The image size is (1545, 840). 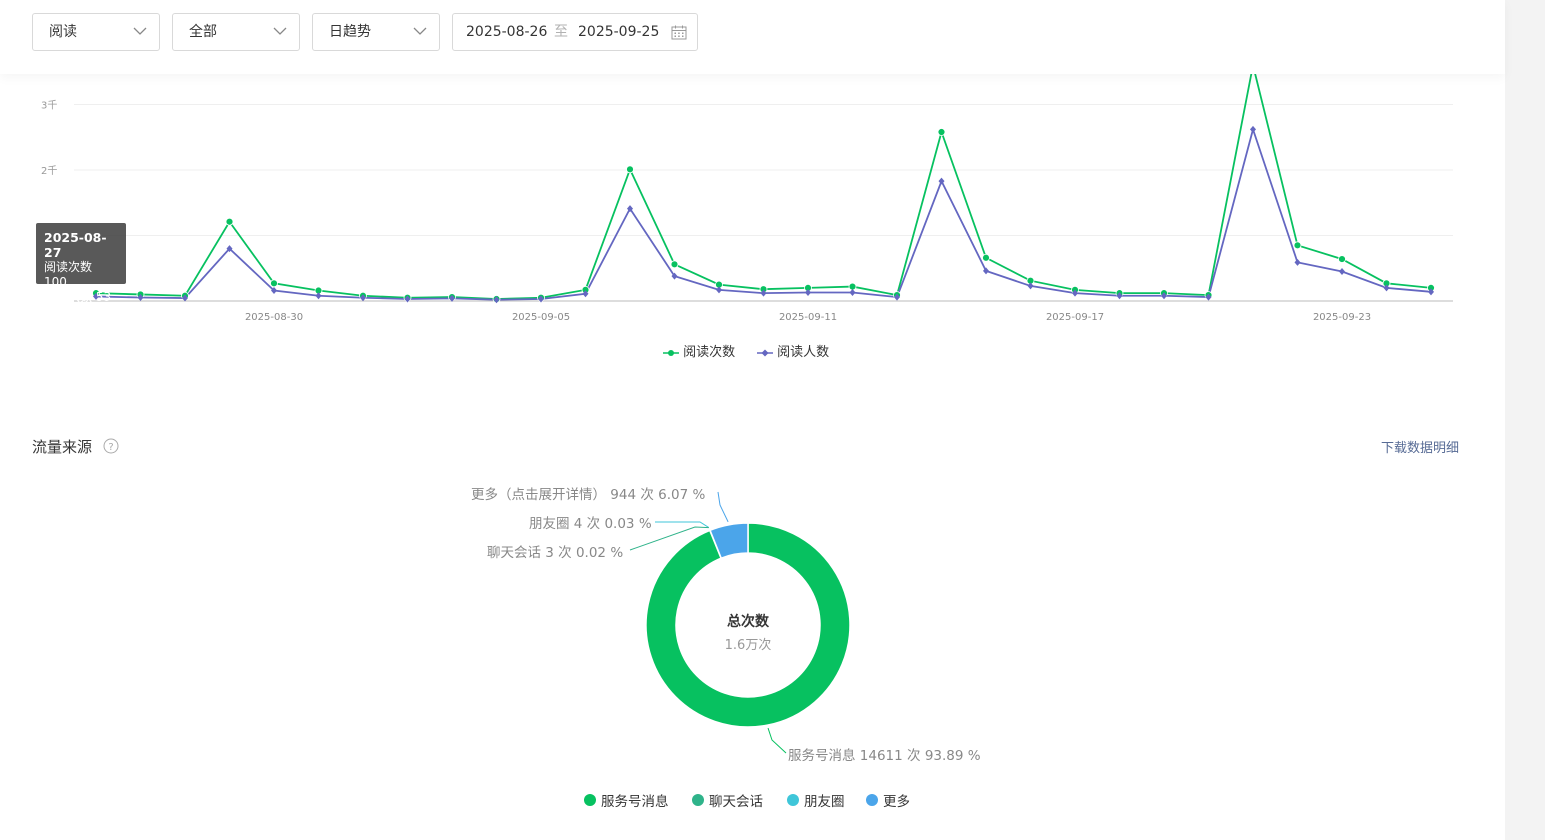 I want to click on pie-legend-more: 更多, so click(x=888, y=800).